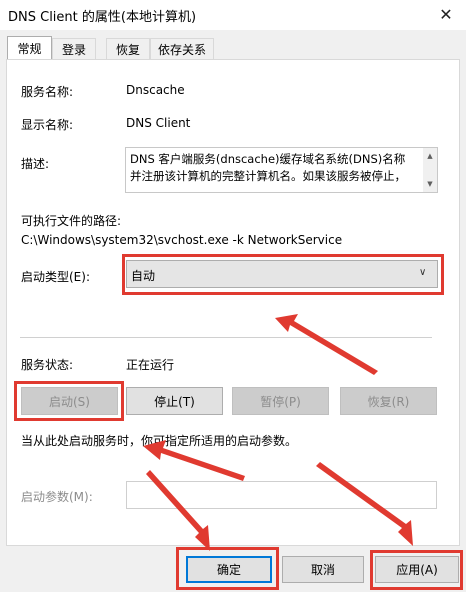  I want to click on service-name-label: 服务名称:, so click(47, 92).